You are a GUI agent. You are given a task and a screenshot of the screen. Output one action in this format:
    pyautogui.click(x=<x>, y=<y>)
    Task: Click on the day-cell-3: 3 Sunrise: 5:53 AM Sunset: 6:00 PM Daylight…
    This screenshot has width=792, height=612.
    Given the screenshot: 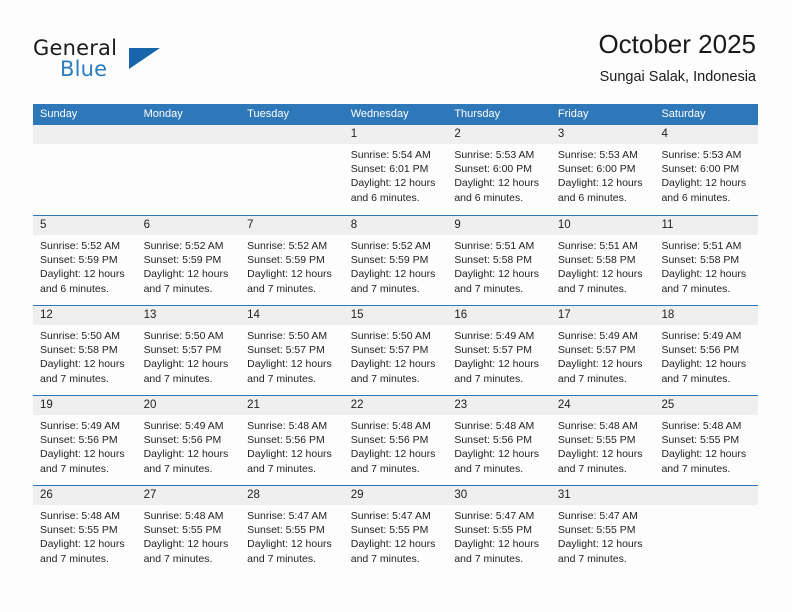 What is the action you would take?
    pyautogui.click(x=602, y=170)
    